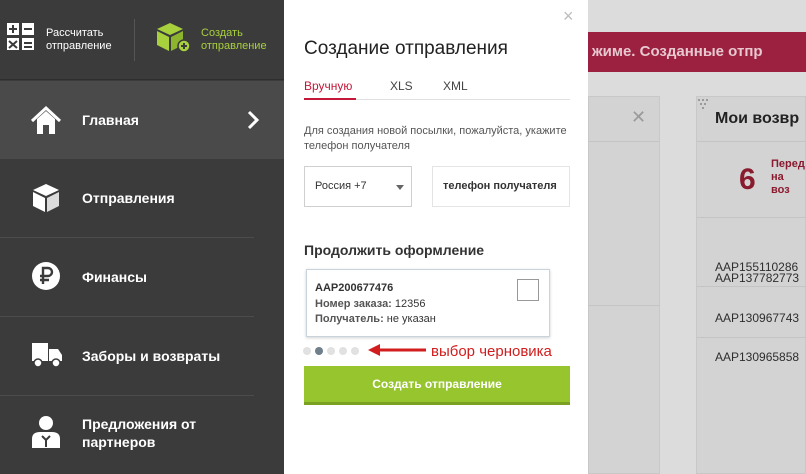  I want to click on sidebar-item-home: Главная, so click(142, 120).